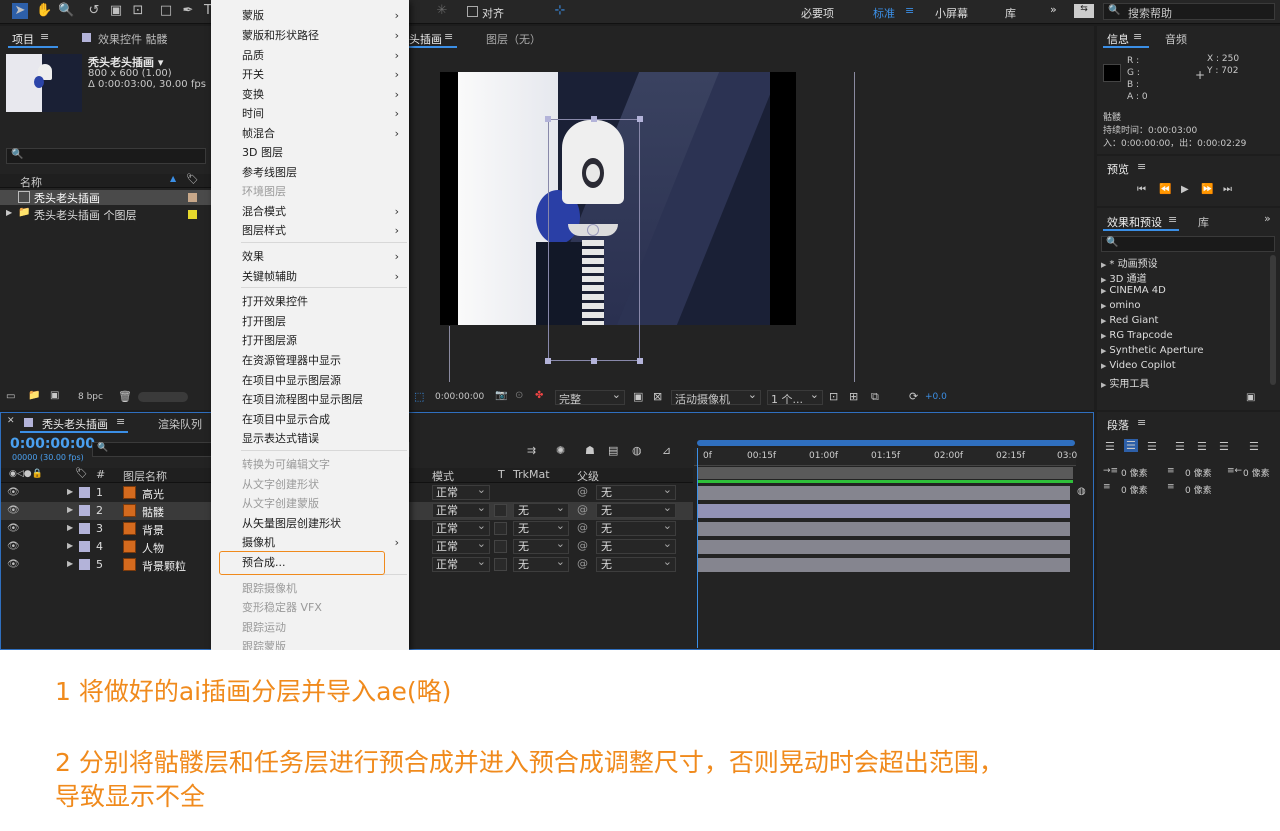  I want to click on menu-item: 蒙版和形状路径 ›, so click(322, 36).